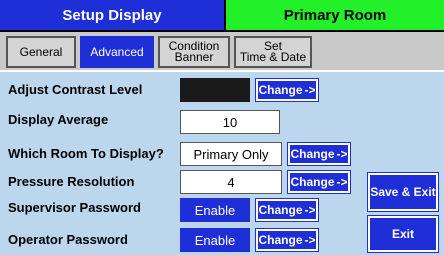  I want to click on tab-label: Set Time & Date, so click(273, 51).